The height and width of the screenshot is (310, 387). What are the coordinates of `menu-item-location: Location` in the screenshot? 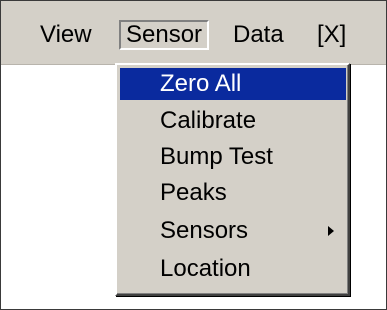 It's located at (233, 269).